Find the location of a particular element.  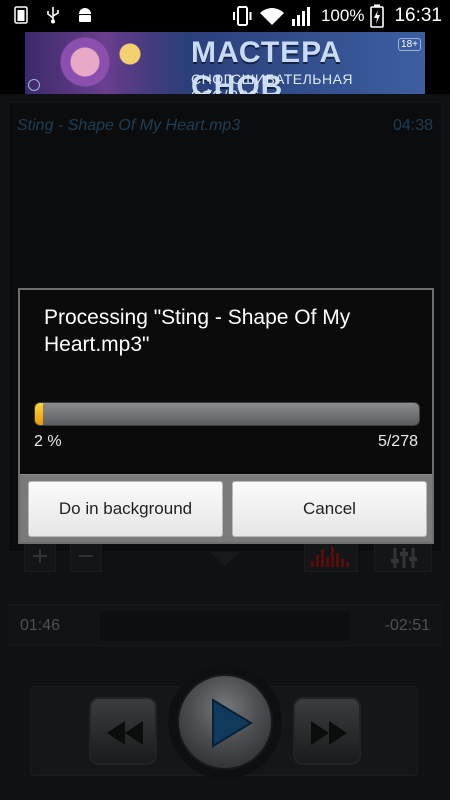

ad-age-rating-badge: 18+ is located at coordinates (409, 44).